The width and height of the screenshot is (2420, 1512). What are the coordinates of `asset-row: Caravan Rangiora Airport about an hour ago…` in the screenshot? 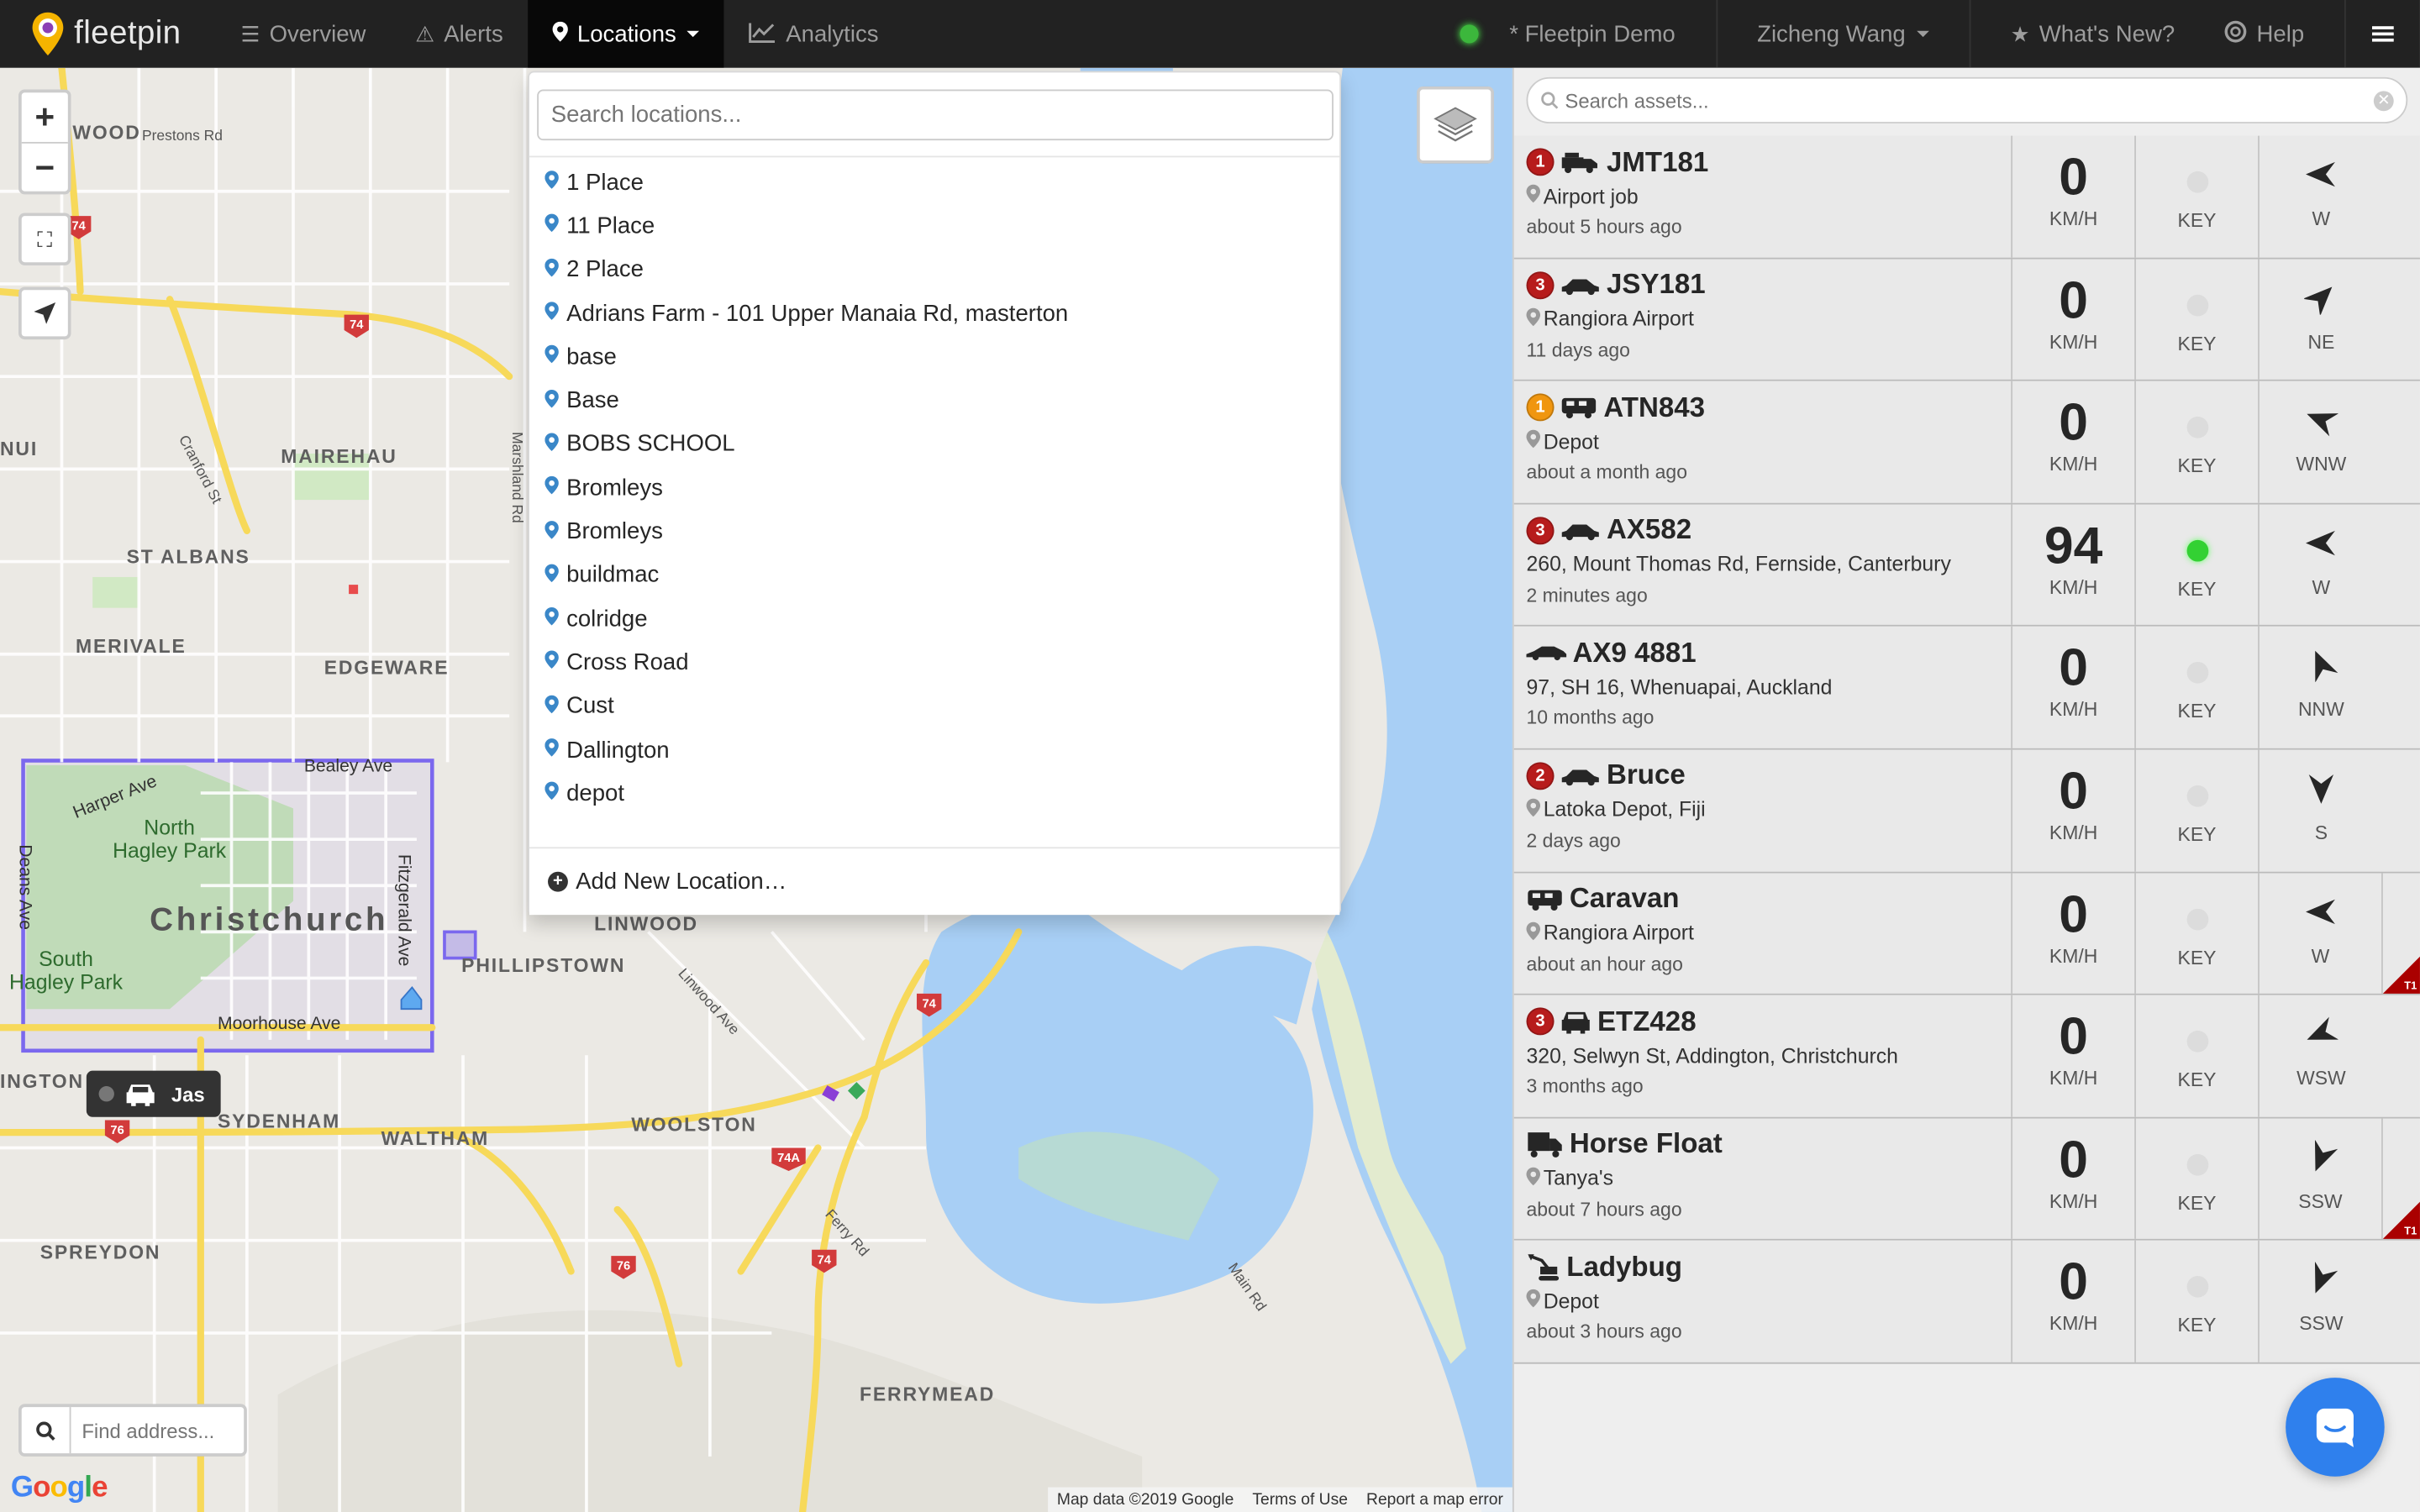 It's located at (1967, 933).